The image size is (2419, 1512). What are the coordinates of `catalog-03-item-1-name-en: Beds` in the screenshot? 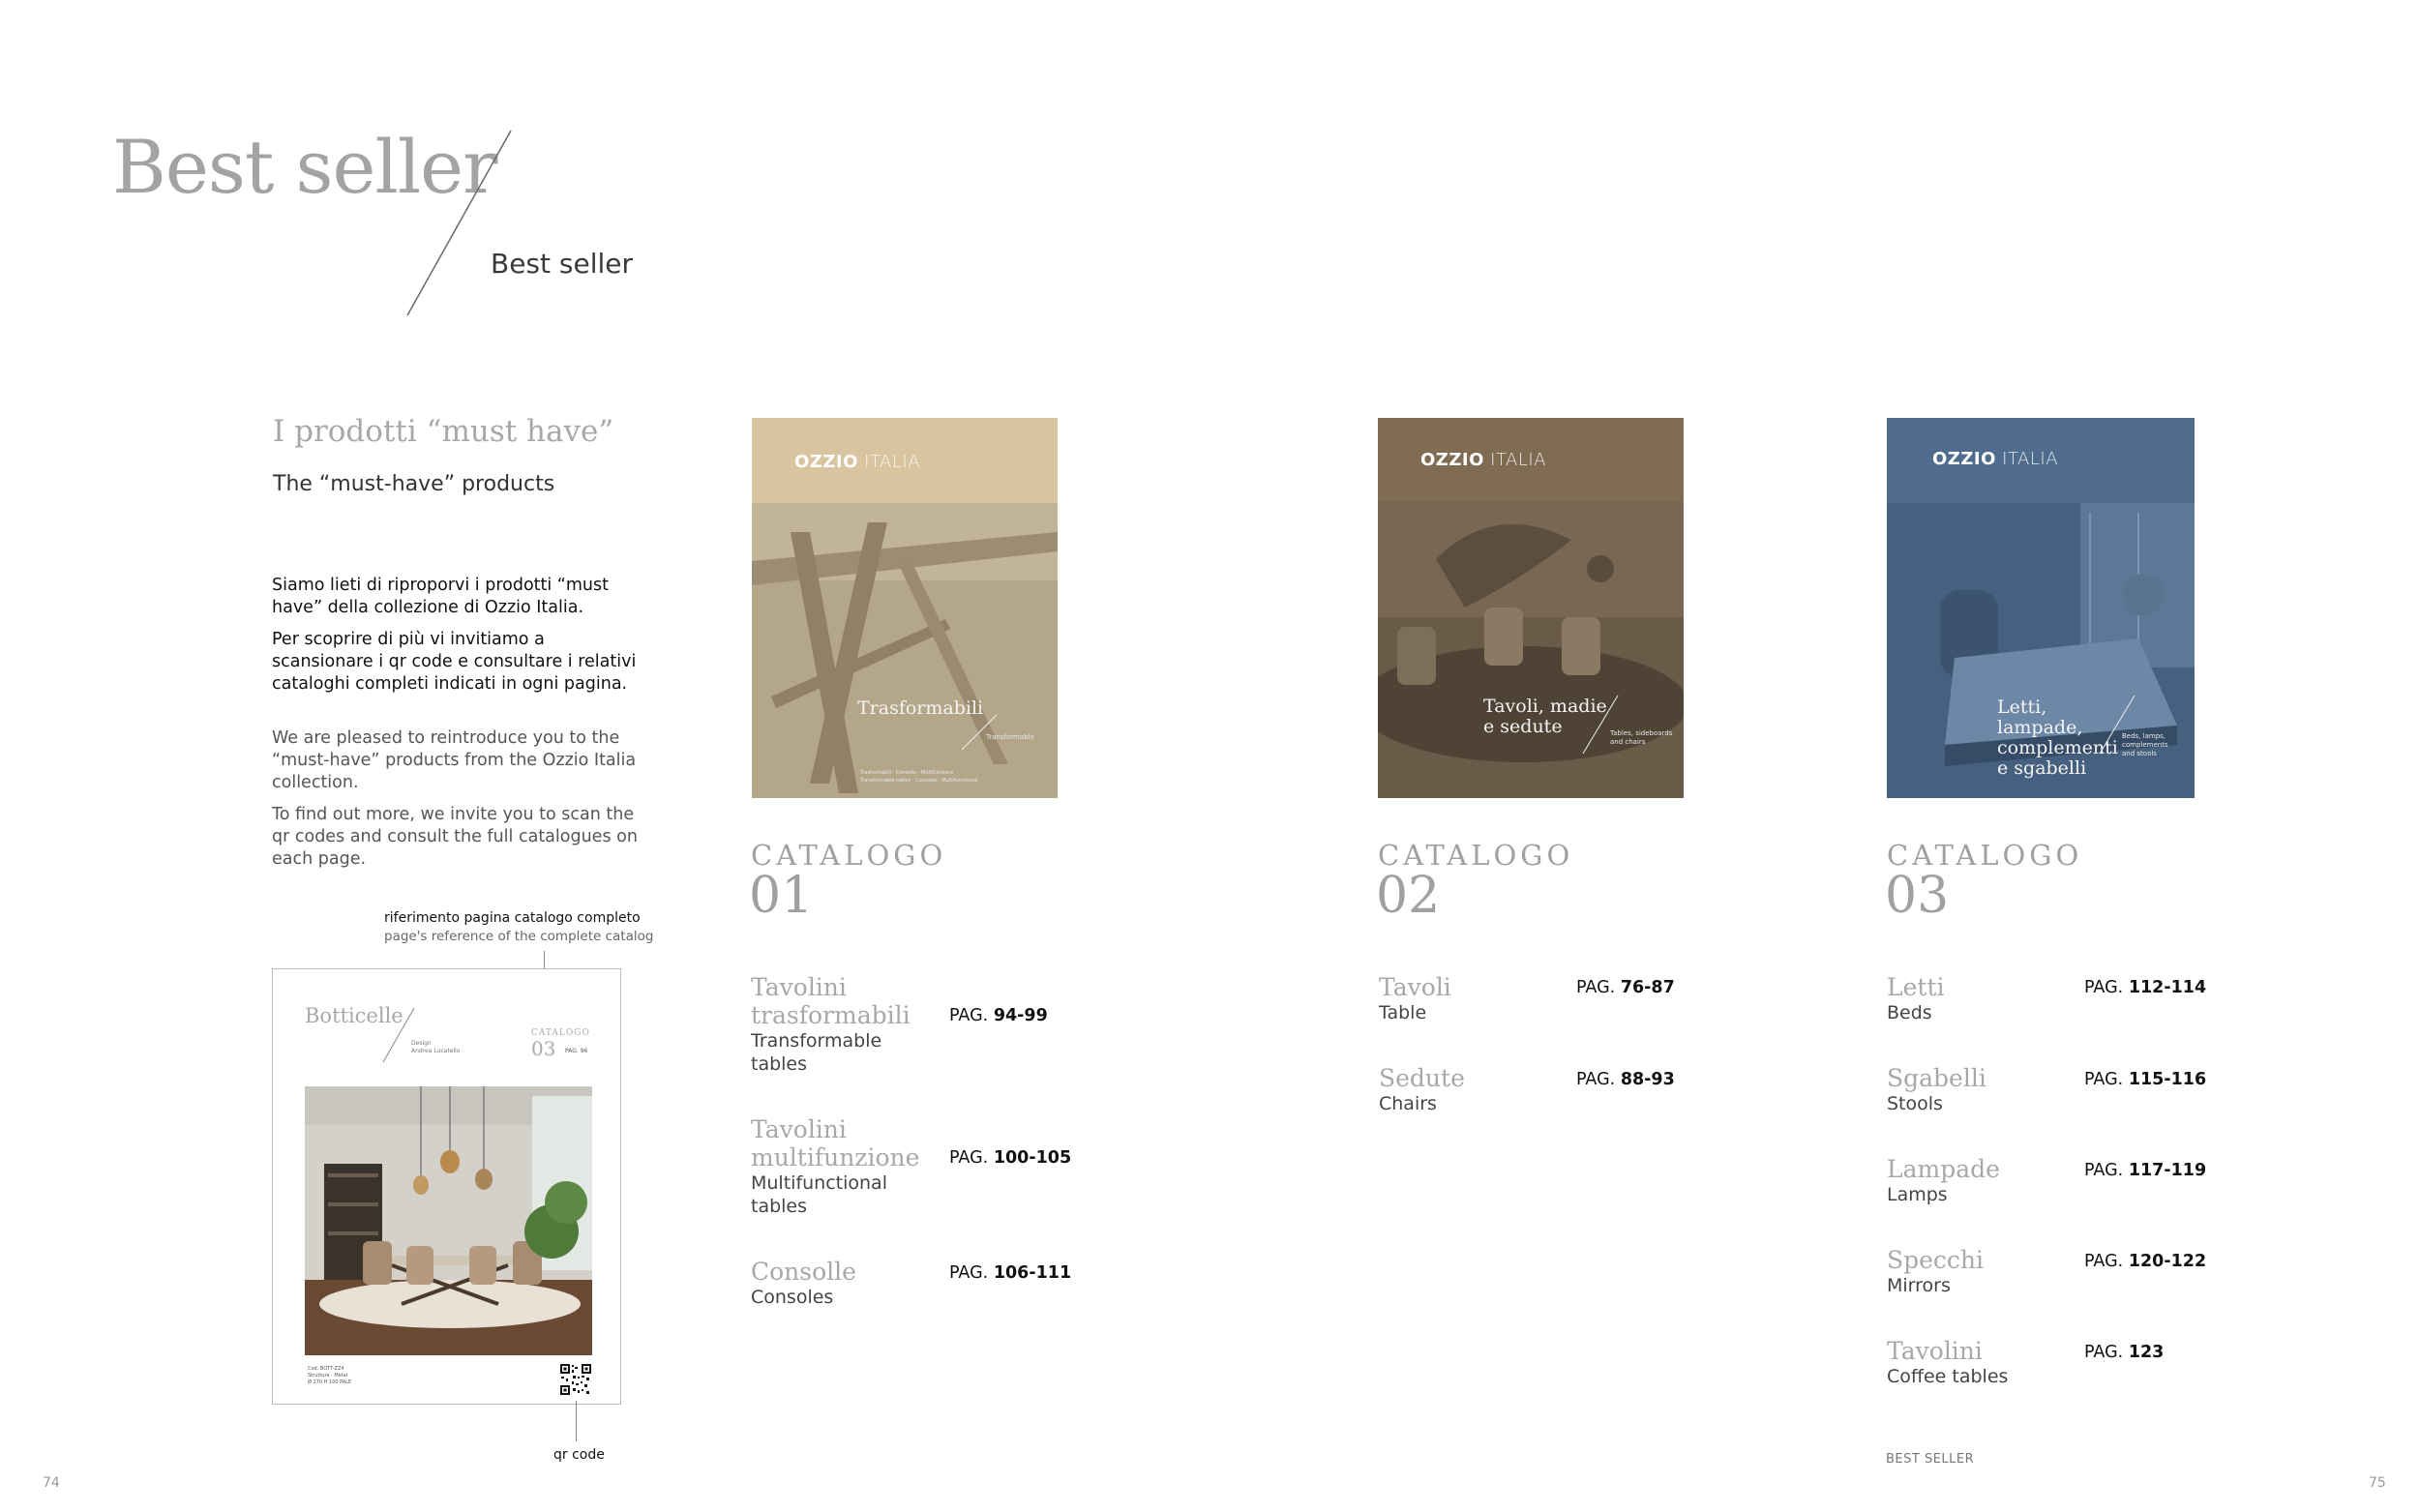 It's located at (1909, 1012).